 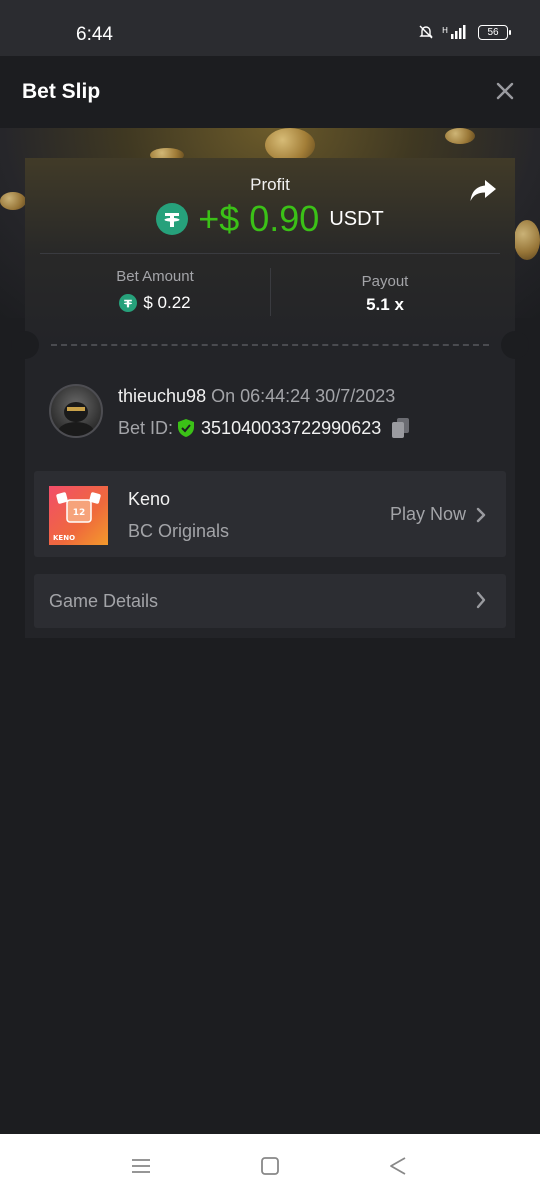 I want to click on close-icon, so click(x=505, y=91).